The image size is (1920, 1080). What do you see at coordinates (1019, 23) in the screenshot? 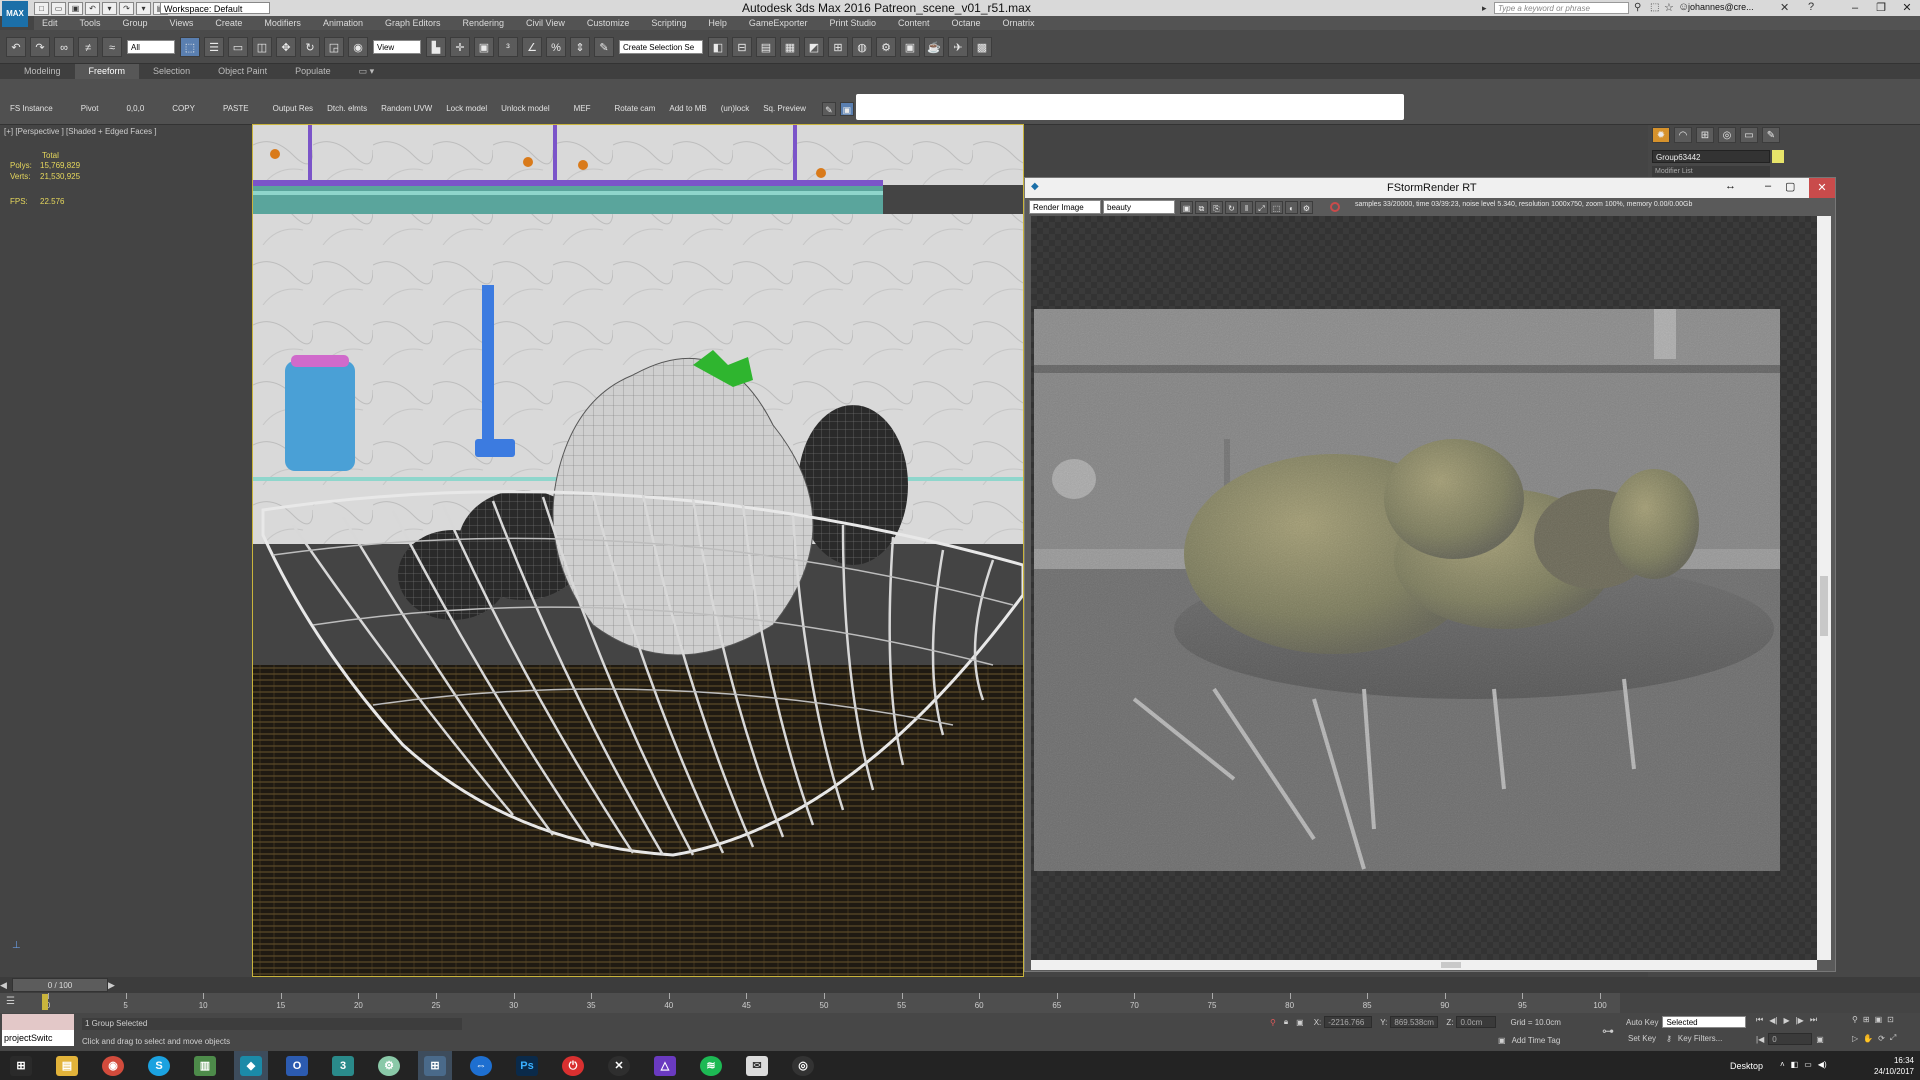
I see `menu-ornatrix: Ornatrix` at bounding box center [1019, 23].